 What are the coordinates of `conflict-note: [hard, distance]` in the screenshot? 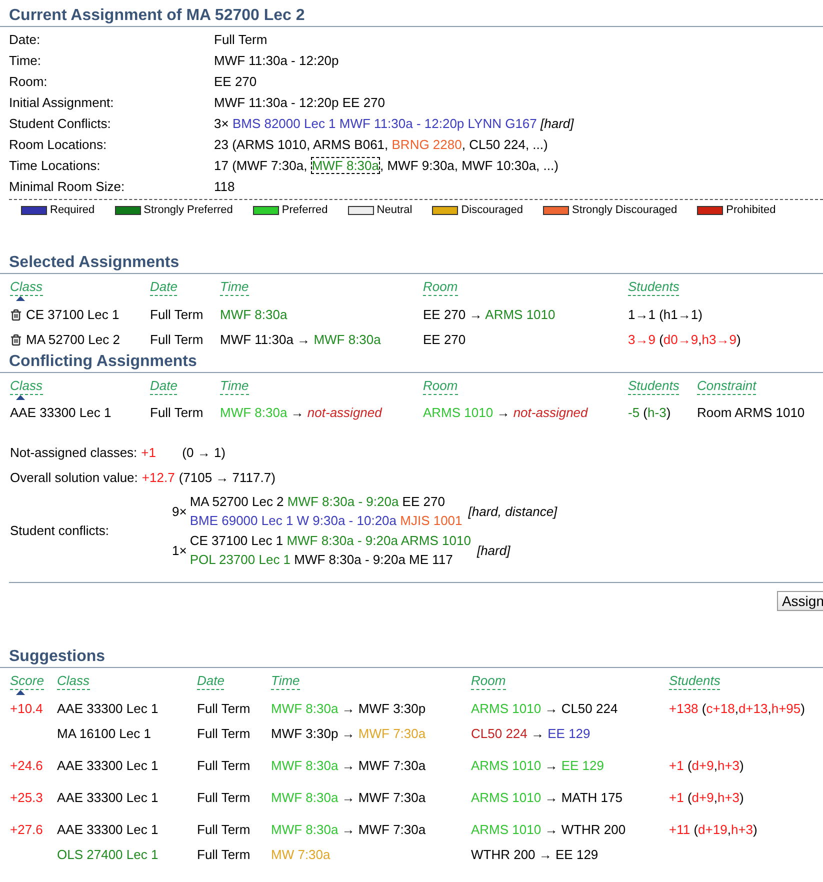 It's located at (513, 511).